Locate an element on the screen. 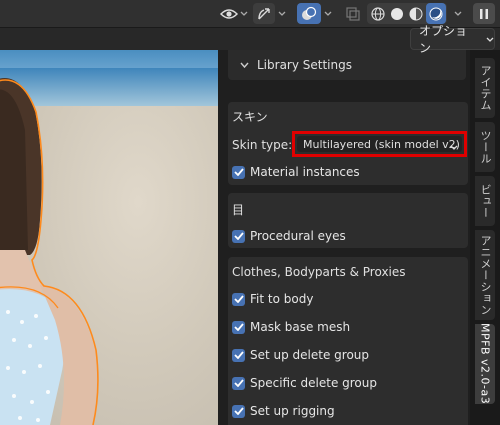 This screenshot has height=425, width=500. solid-icon is located at coordinates (397, 13).